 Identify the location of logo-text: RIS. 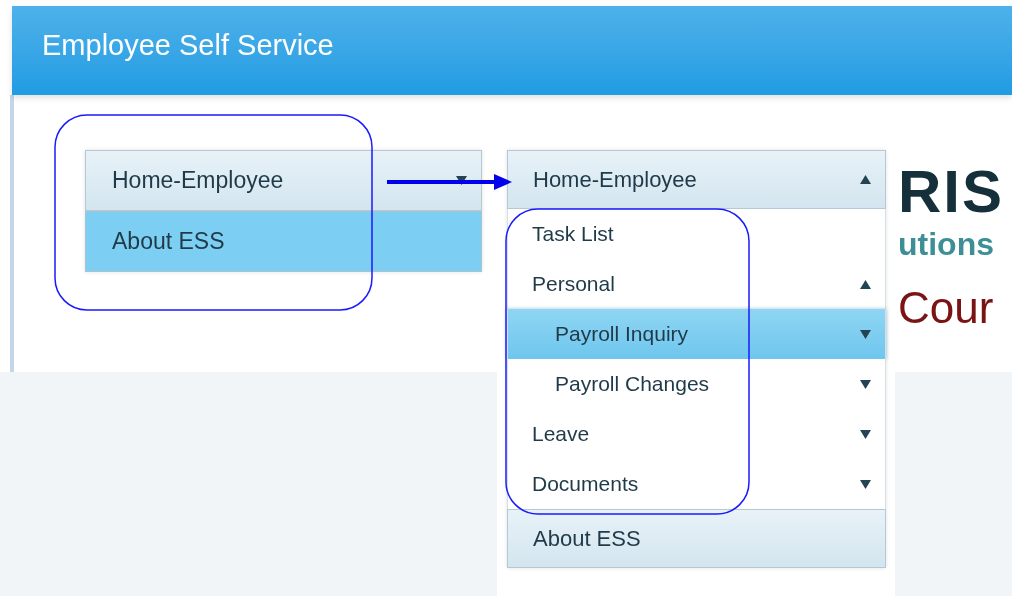
(951, 192).